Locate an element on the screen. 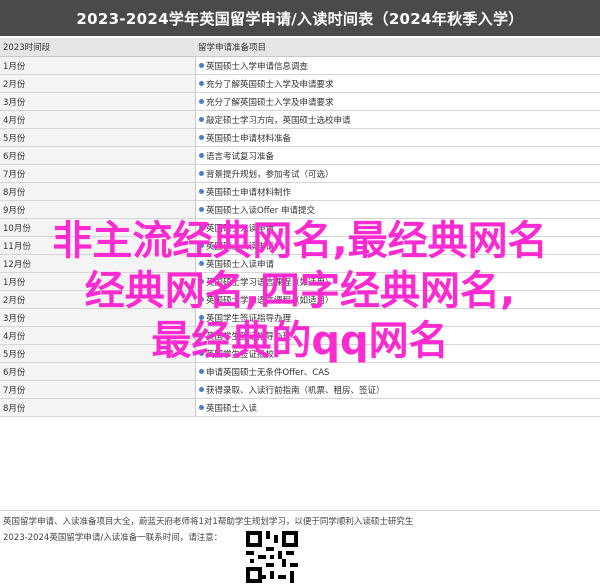  table-row: 4月份 敲定硕士学习方向，英国硕士选校申请 is located at coordinates (300, 119).